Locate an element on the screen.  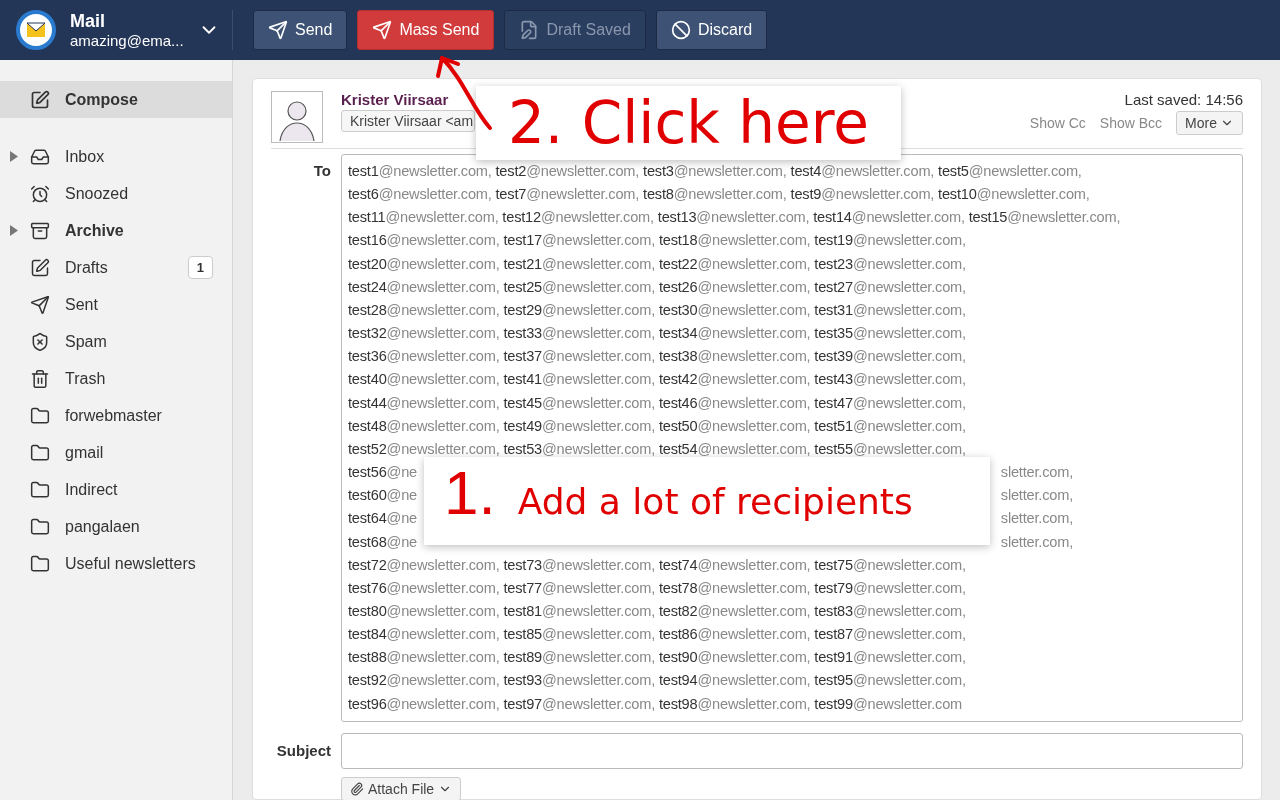
sidebar-item: Useful newsletters is located at coordinates (116, 563).